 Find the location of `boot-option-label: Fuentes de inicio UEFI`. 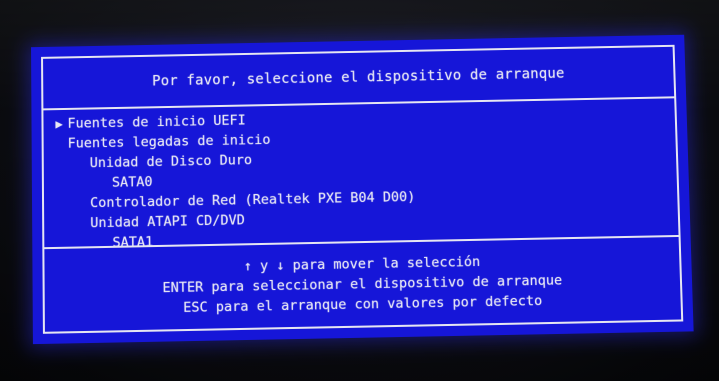

boot-option-label: Fuentes de inicio UEFI is located at coordinates (156, 122).